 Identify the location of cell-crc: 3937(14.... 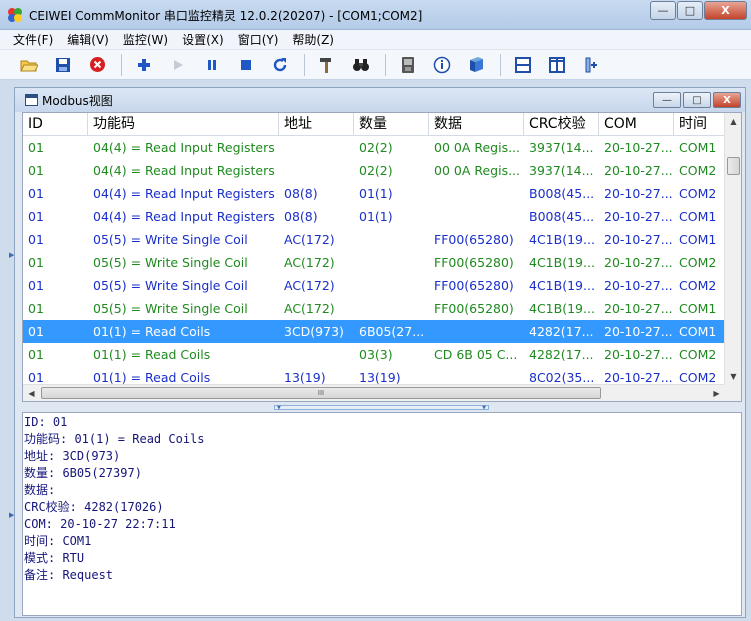
(561, 147).